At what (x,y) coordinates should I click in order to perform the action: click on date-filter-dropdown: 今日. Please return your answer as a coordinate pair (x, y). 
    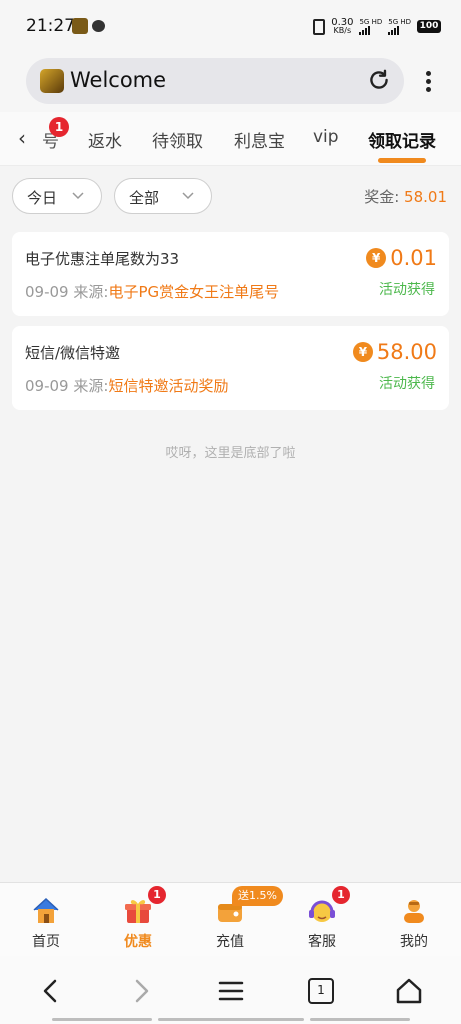
    Looking at the image, I should click on (57, 196).